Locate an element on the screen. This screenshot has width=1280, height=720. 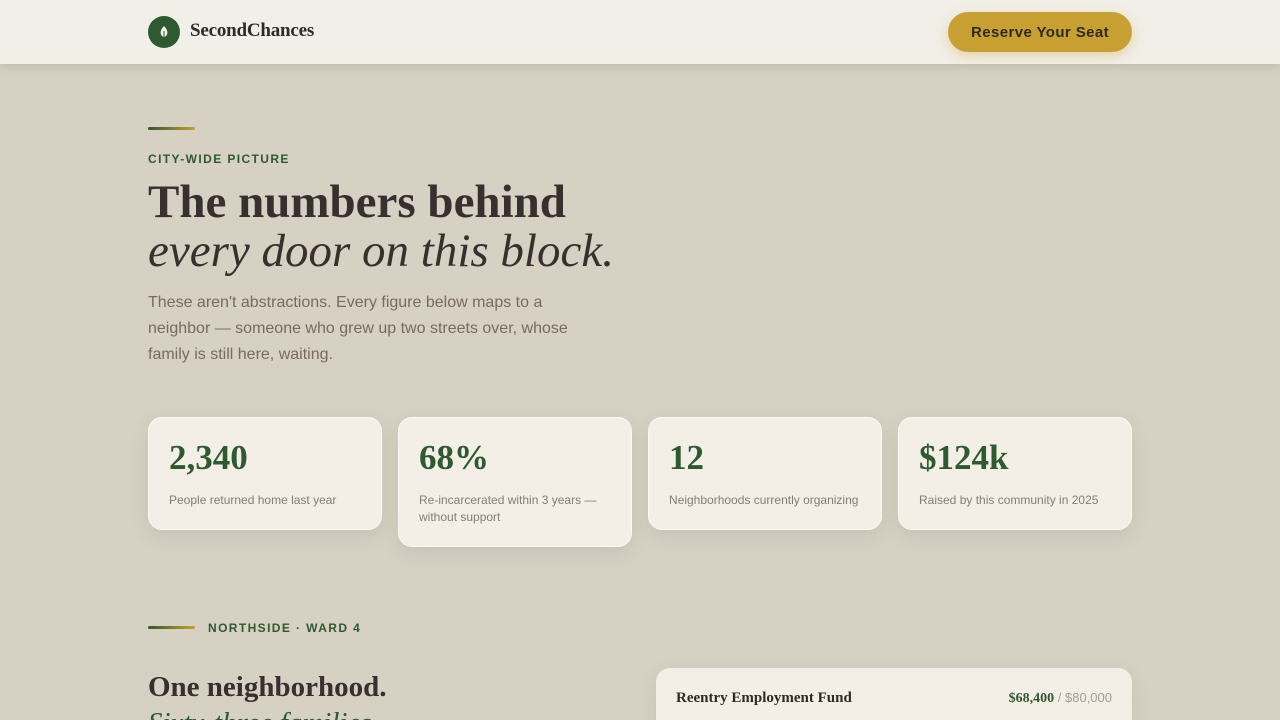
fund-raised: $68,400 is located at coordinates (1031, 698).